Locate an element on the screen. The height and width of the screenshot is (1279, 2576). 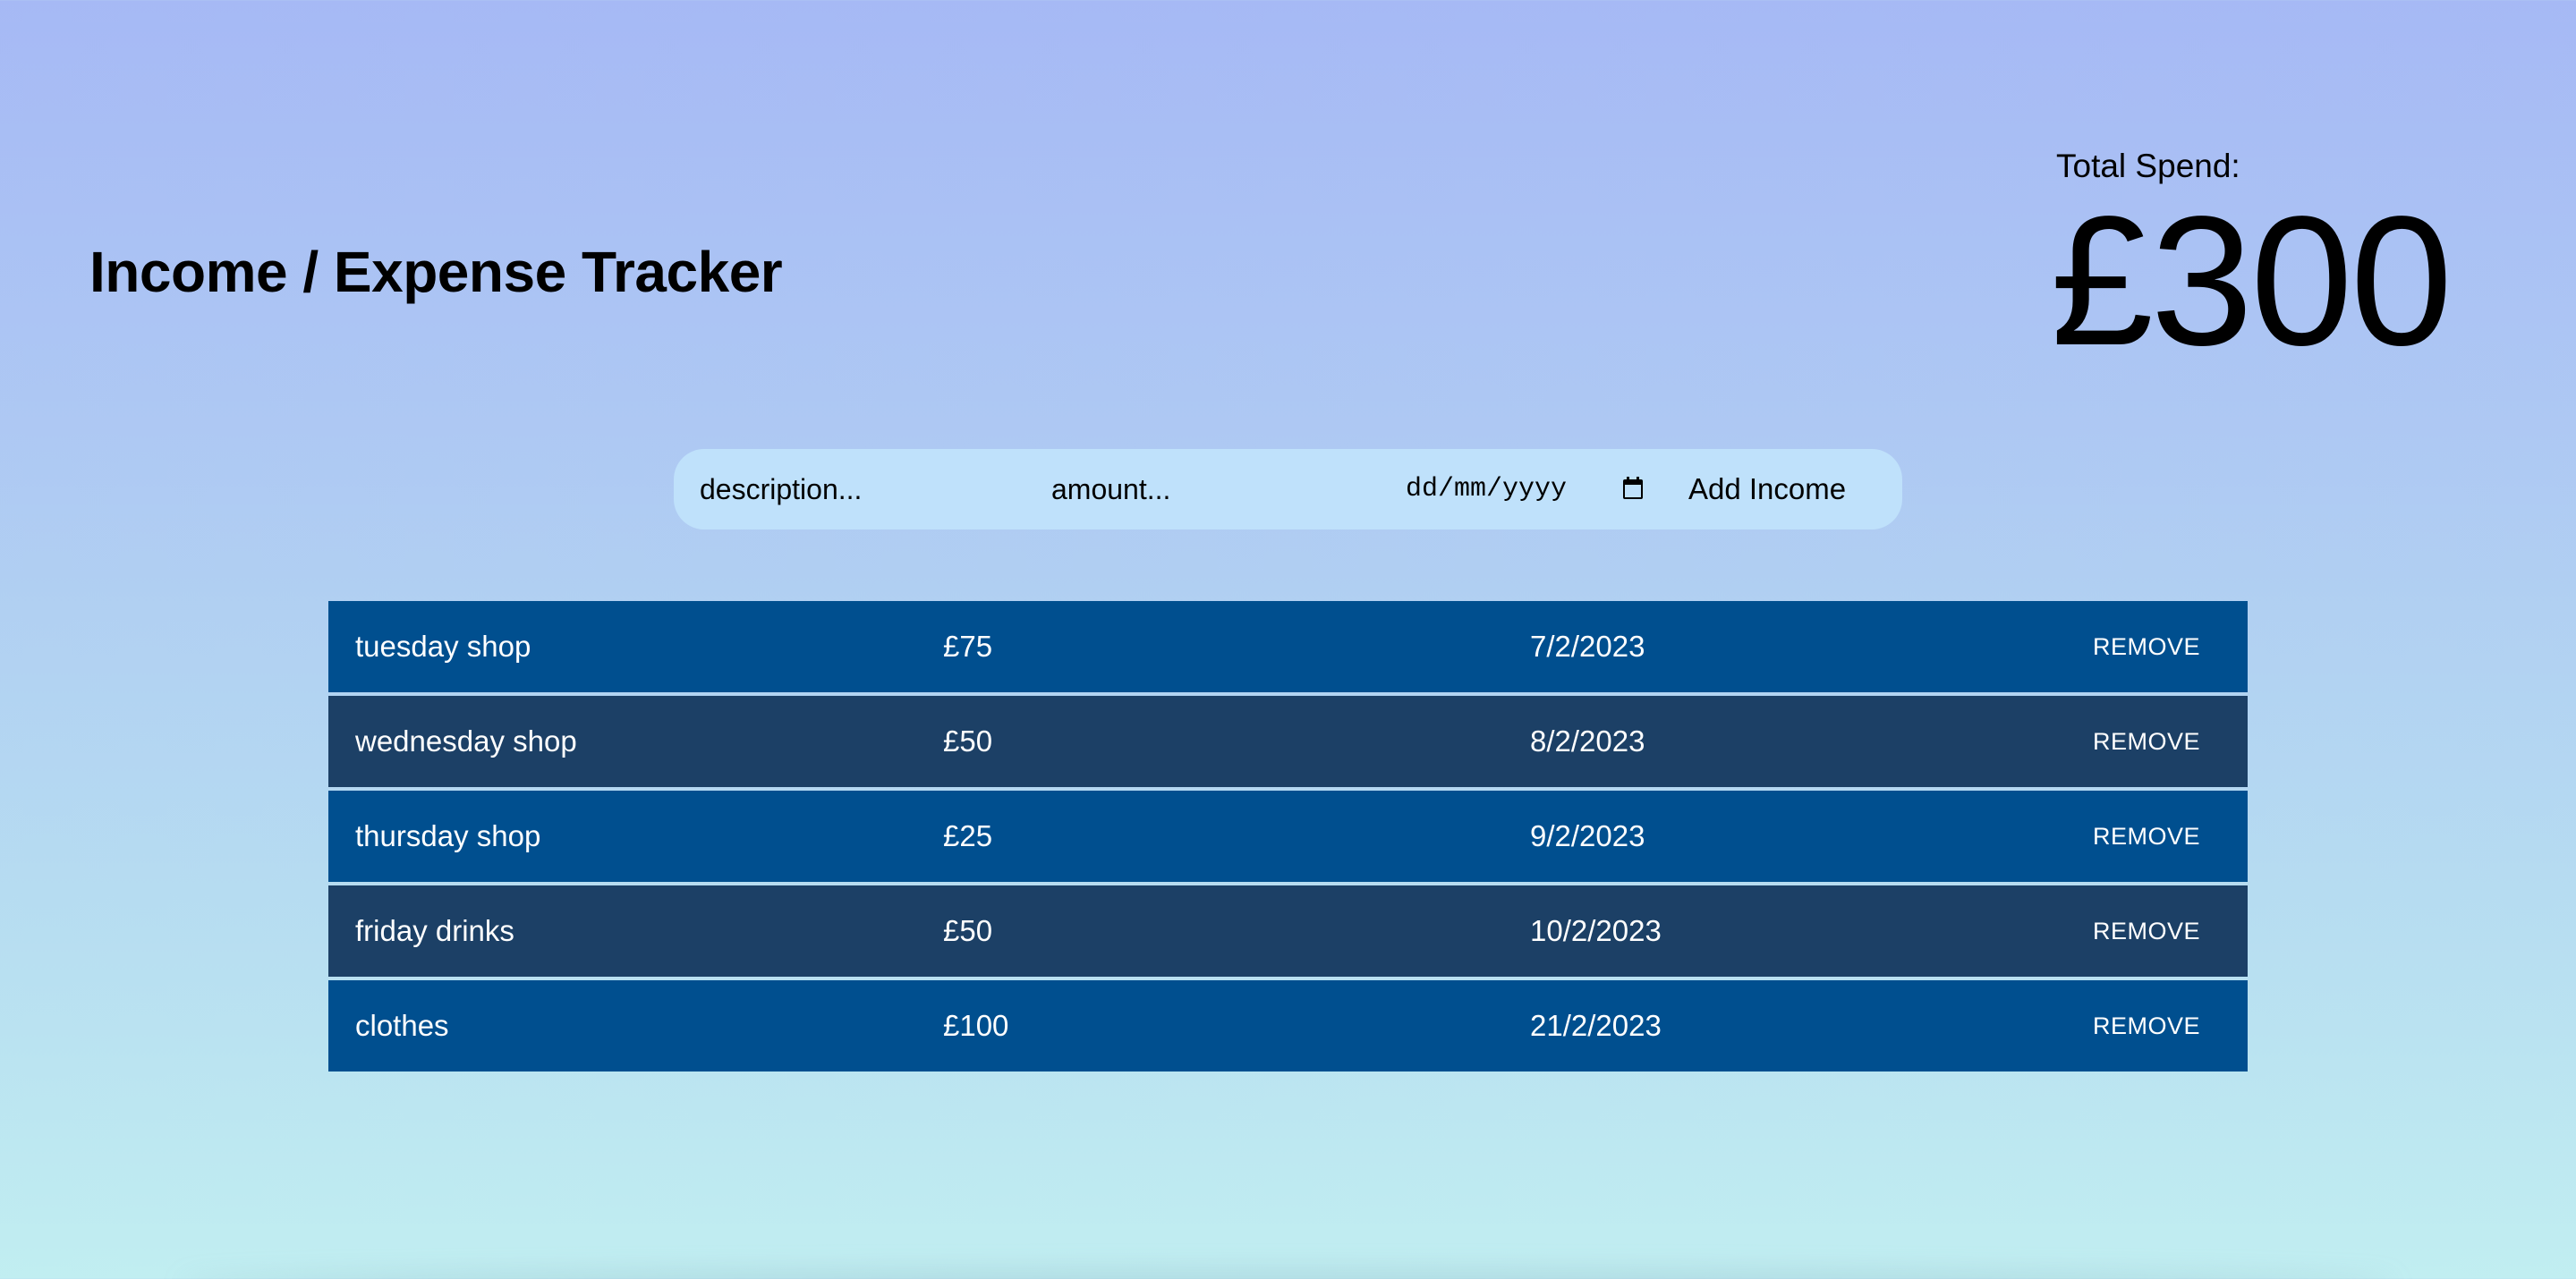
total-spend-block: Total Spend: £300 is located at coordinates (2252, 260).